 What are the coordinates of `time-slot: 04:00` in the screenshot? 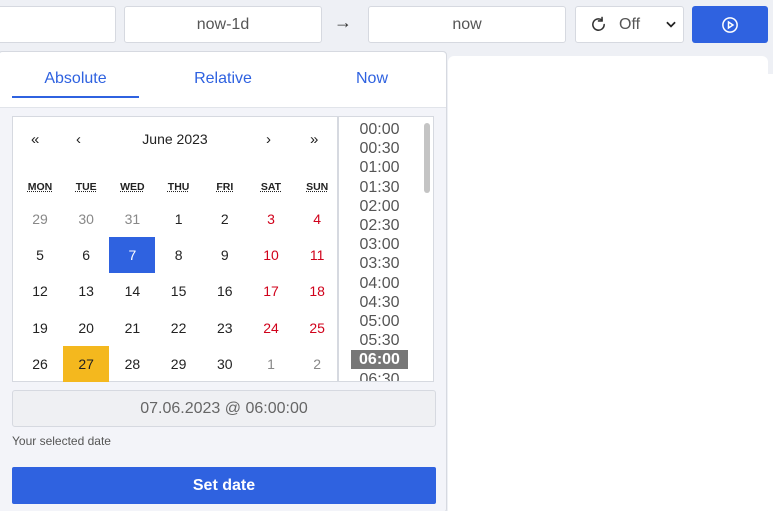 It's located at (379, 283).